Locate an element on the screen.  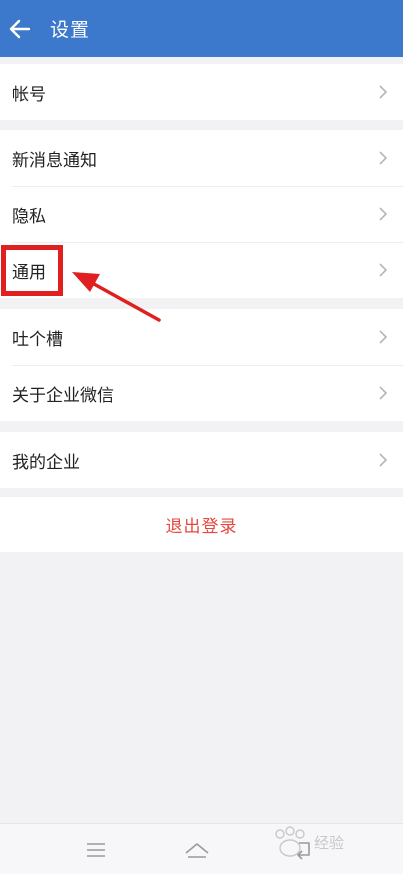
settings-group-enterprise: 我的企业 is located at coordinates (201, 460).